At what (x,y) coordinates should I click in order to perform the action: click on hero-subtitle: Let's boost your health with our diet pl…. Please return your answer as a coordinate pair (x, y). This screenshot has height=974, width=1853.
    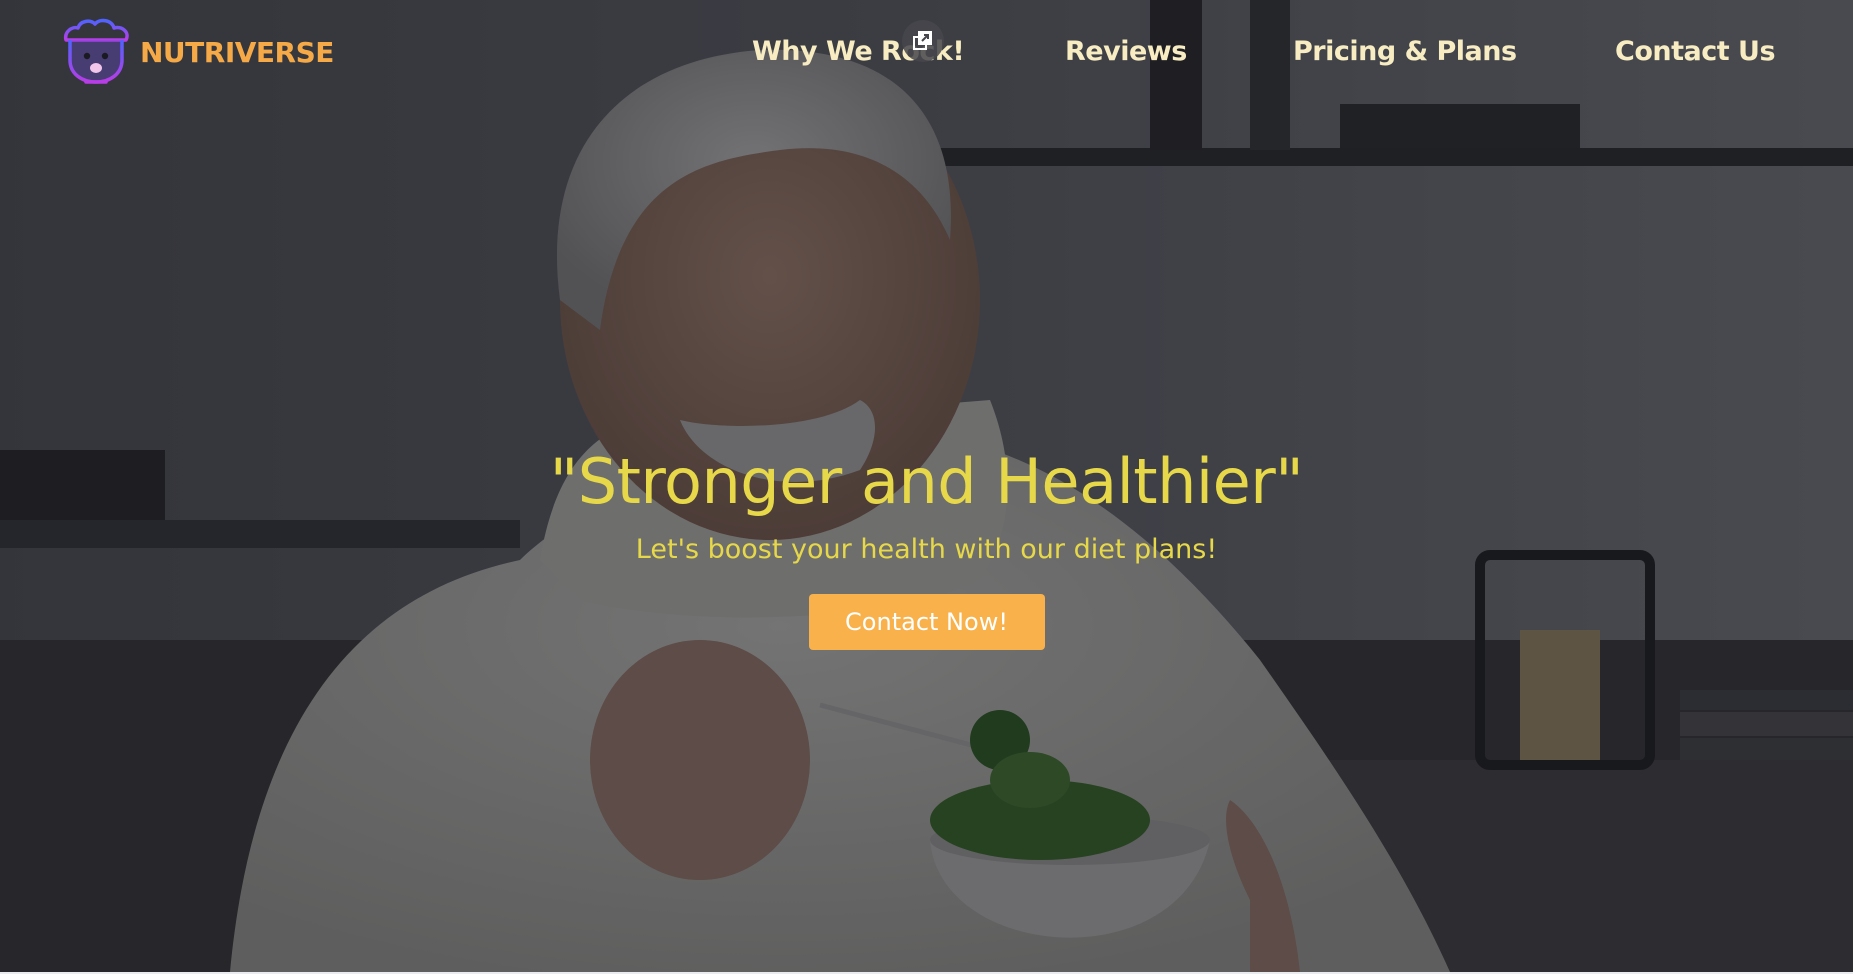
    Looking at the image, I should click on (926, 549).